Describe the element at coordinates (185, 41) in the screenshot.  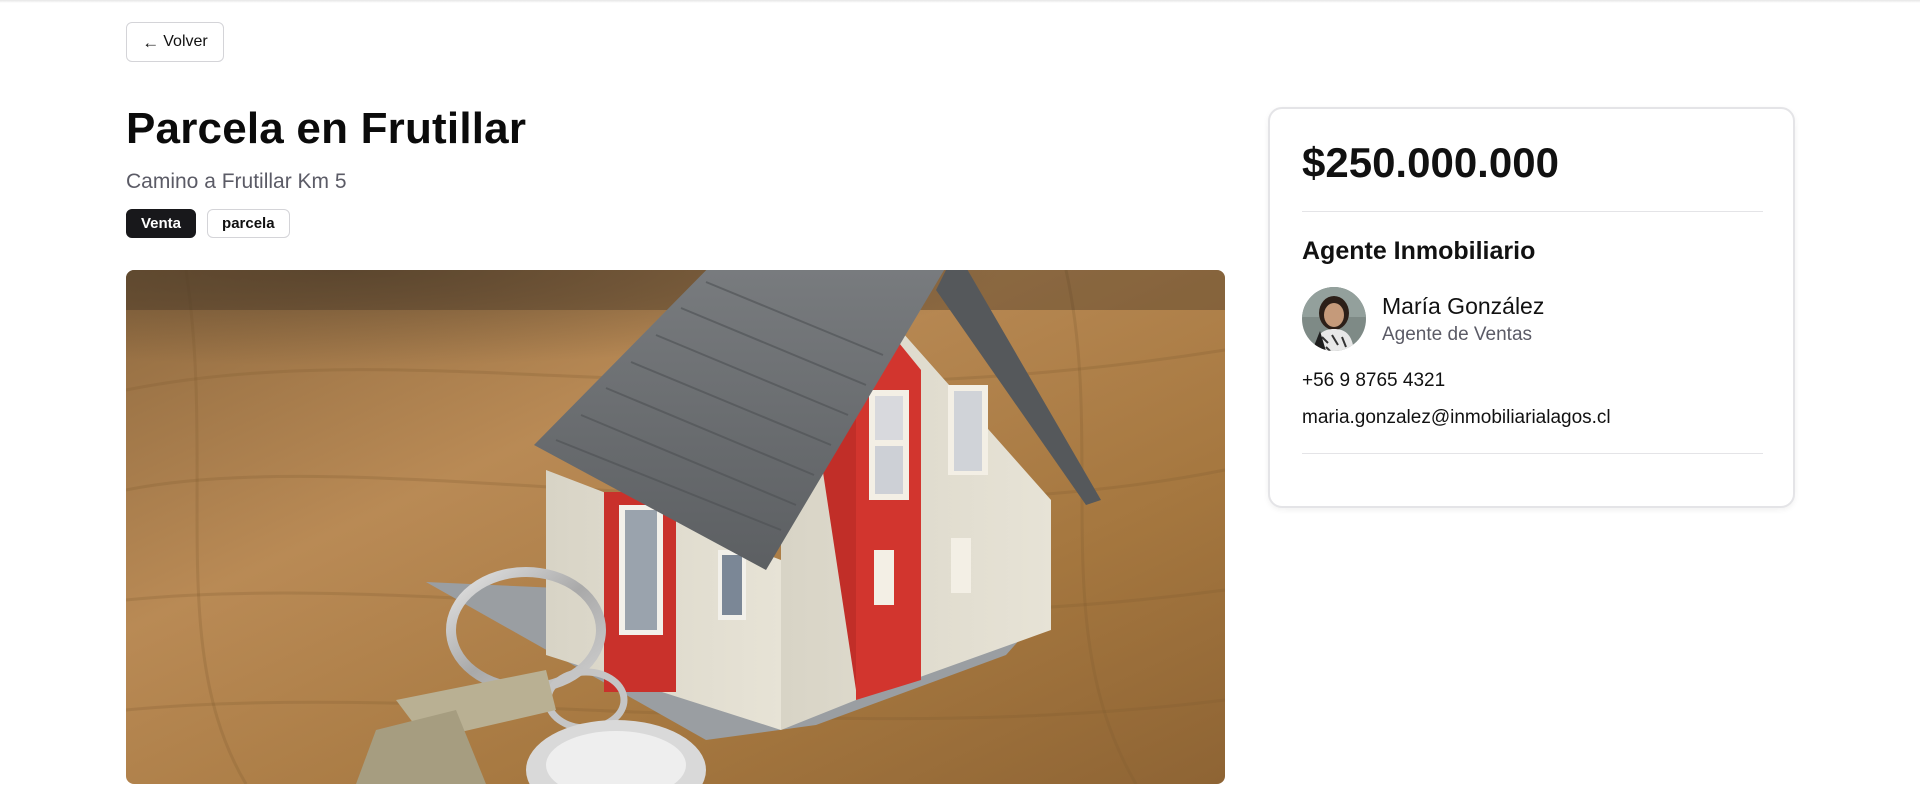
I see `back-button-label: Volver` at that location.